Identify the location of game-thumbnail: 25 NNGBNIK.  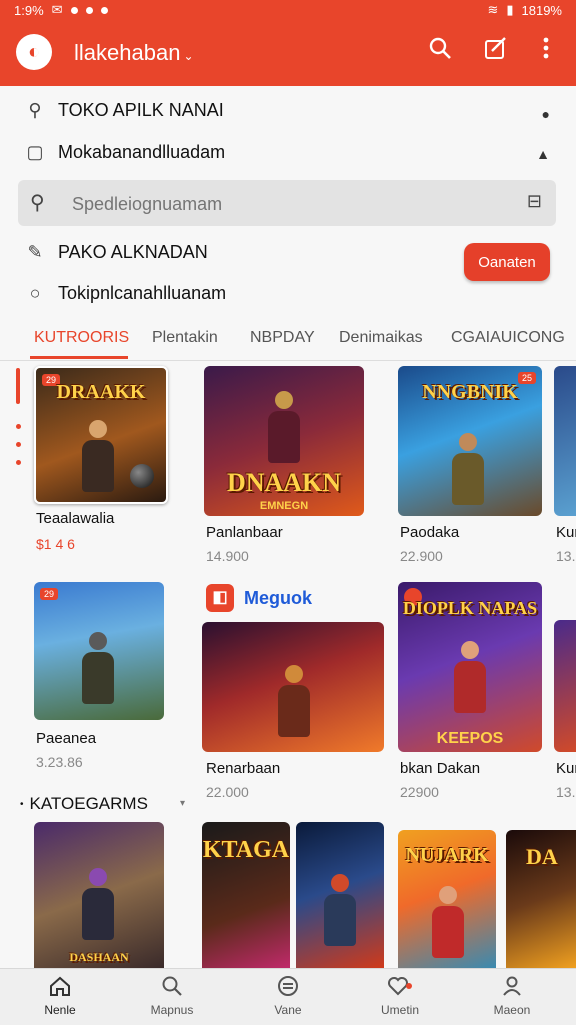
(470, 441).